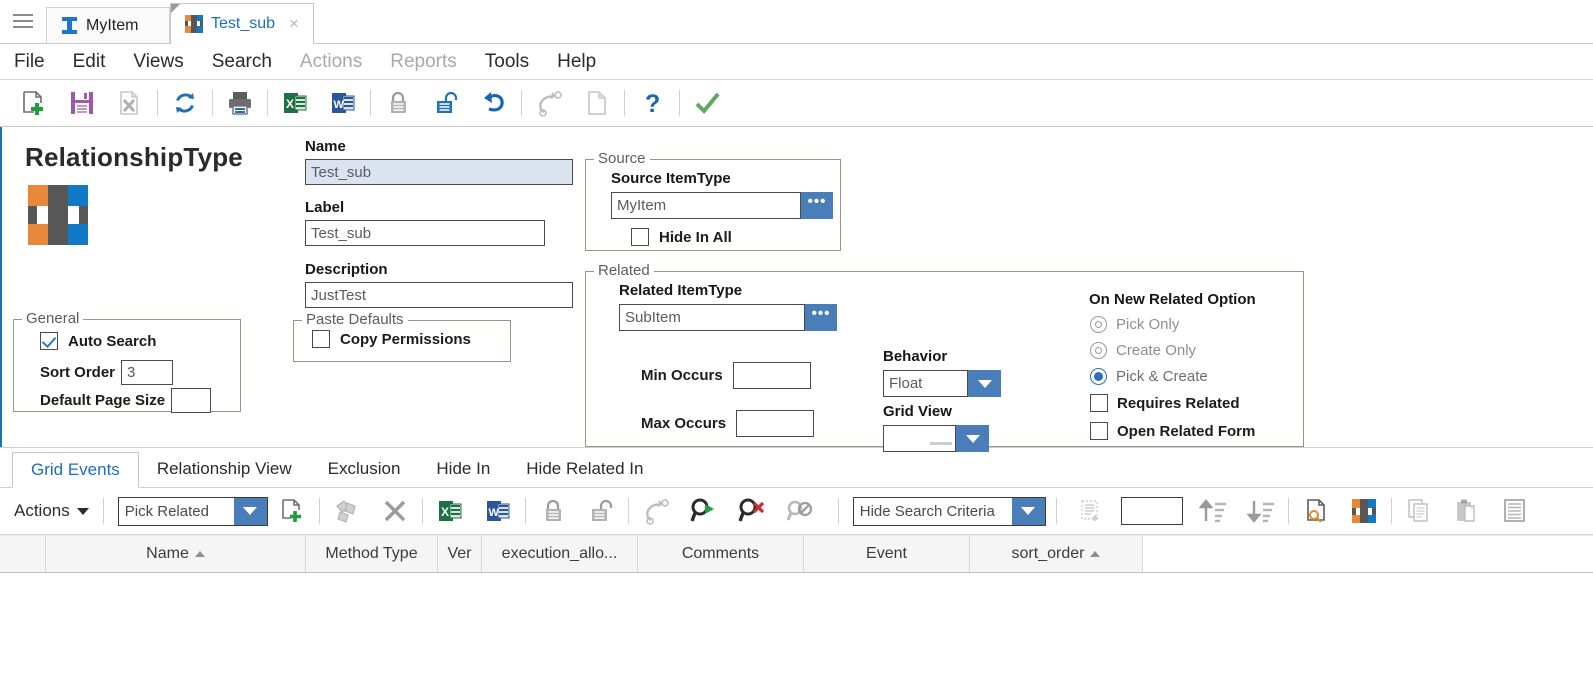 This screenshot has height=690, width=1593. What do you see at coordinates (134, 157) in the screenshot?
I see `page-title: RelationshipType` at bounding box center [134, 157].